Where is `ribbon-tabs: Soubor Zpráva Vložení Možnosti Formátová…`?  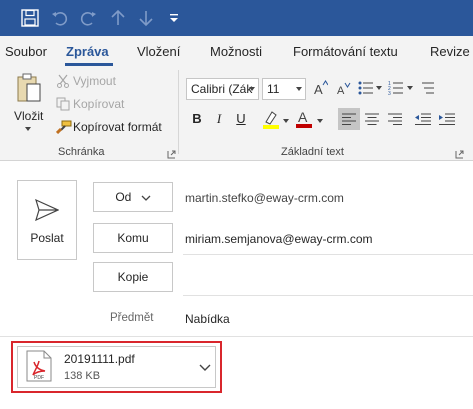 ribbon-tabs: Soubor Zpráva Vložení Možnosti Formátová… is located at coordinates (236, 51).